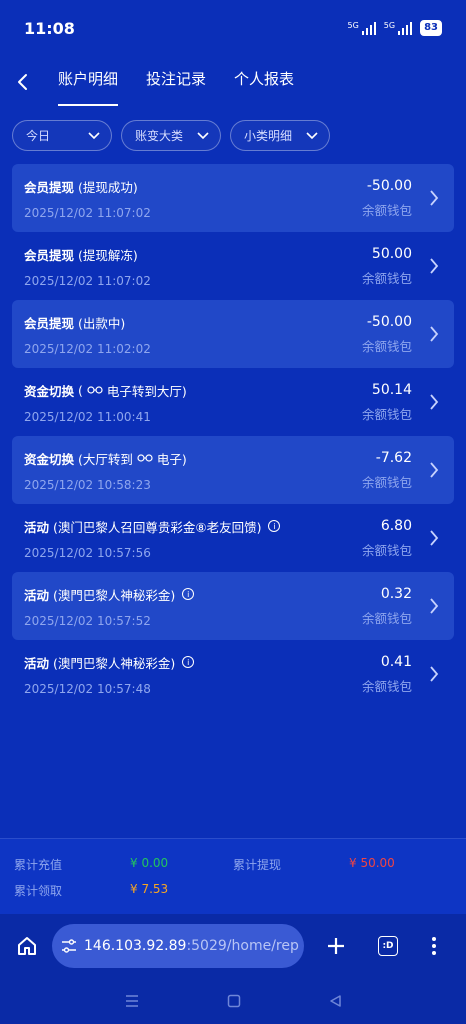 The width and height of the screenshot is (466, 1024). What do you see at coordinates (149, 888) in the screenshot?
I see `claim-total-value: ¥ 7.53` at bounding box center [149, 888].